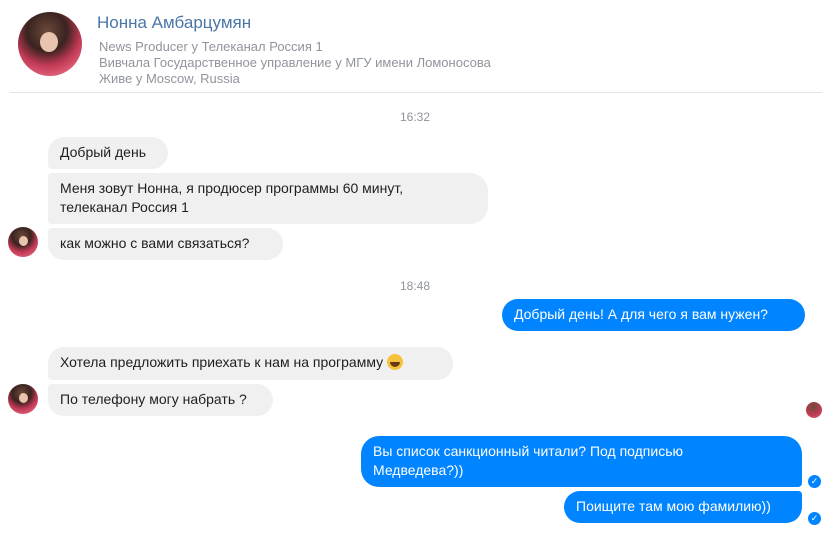 This screenshot has width=830, height=539. I want to click on message-bubble: как можно с вами связаться?, so click(165, 244).